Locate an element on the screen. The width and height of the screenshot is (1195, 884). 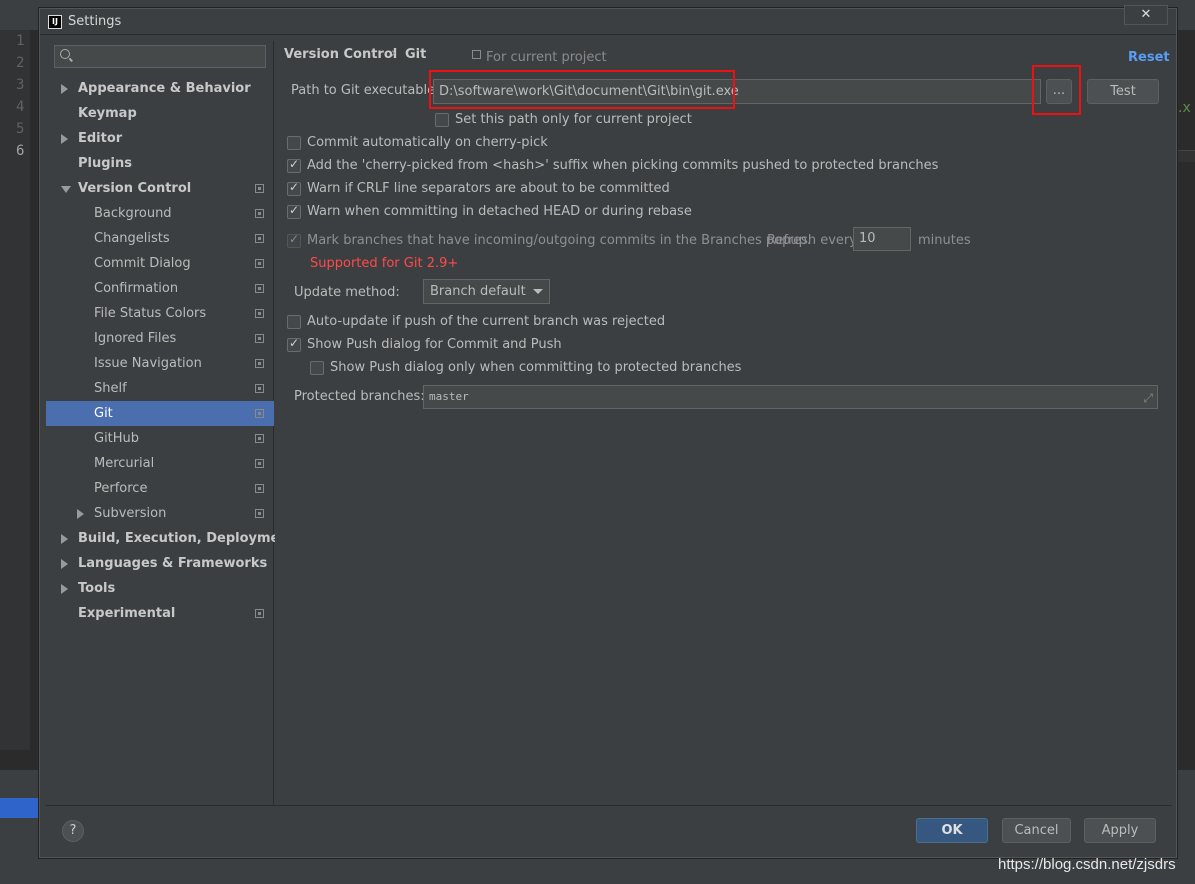
cancel-button: Cancel is located at coordinates (1036, 830).